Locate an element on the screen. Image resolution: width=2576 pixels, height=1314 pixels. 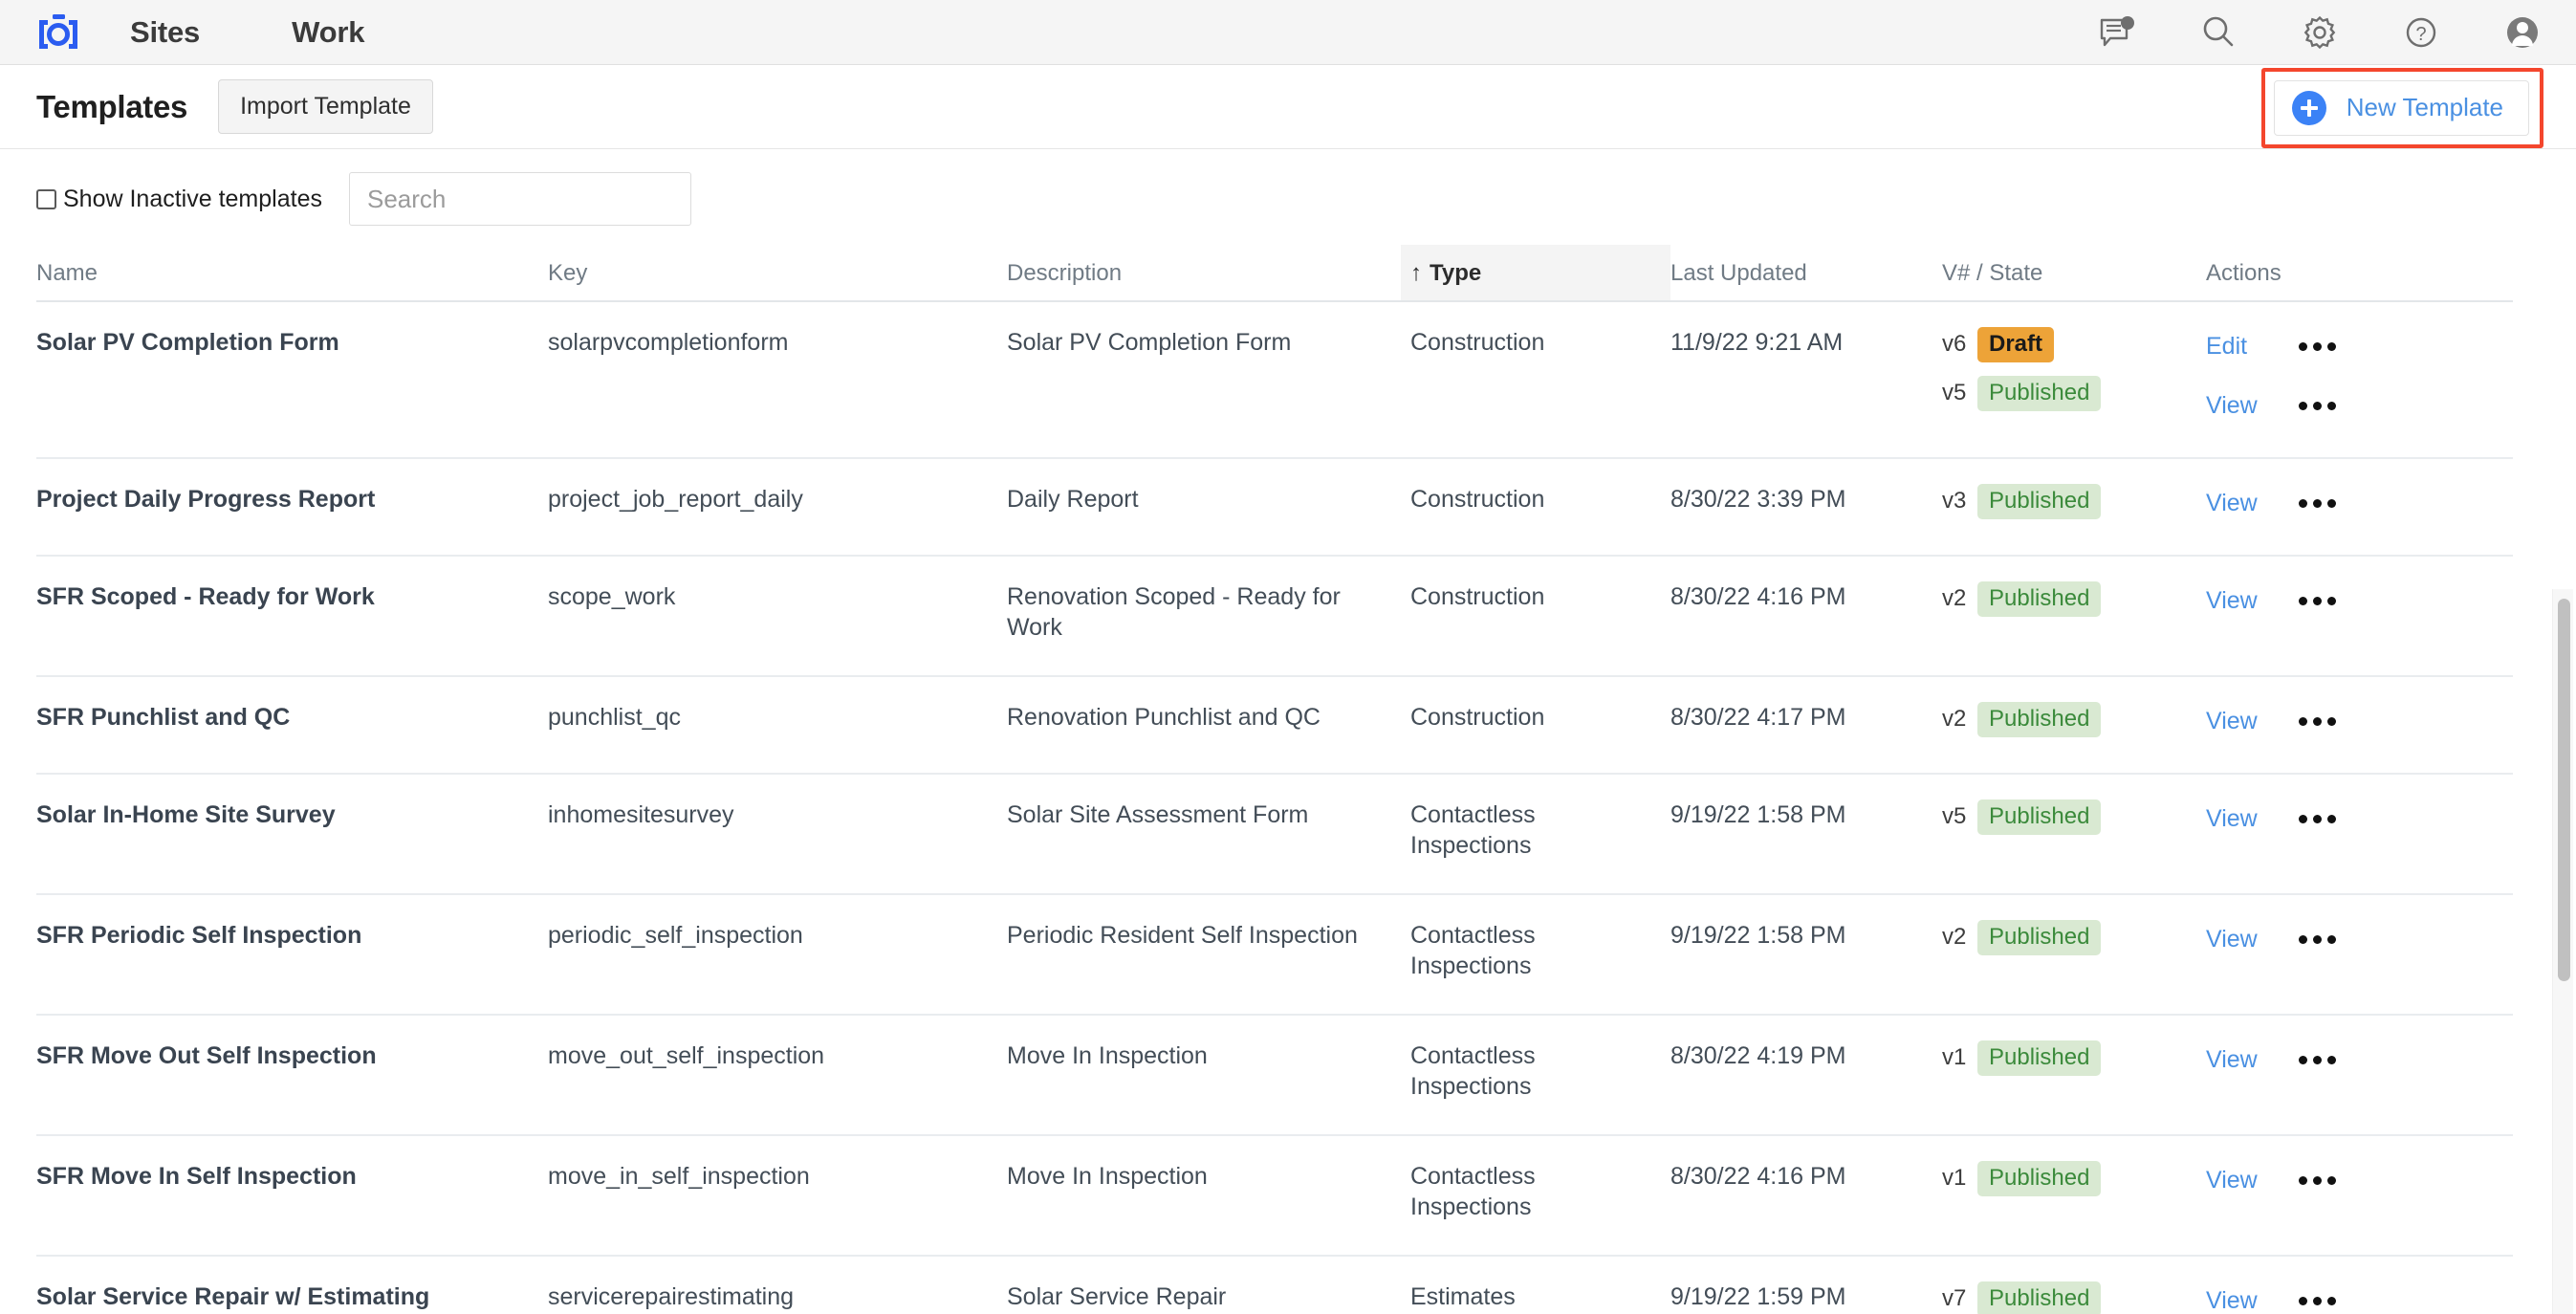
cell-key: punchlist_qc is located at coordinates (777, 726).